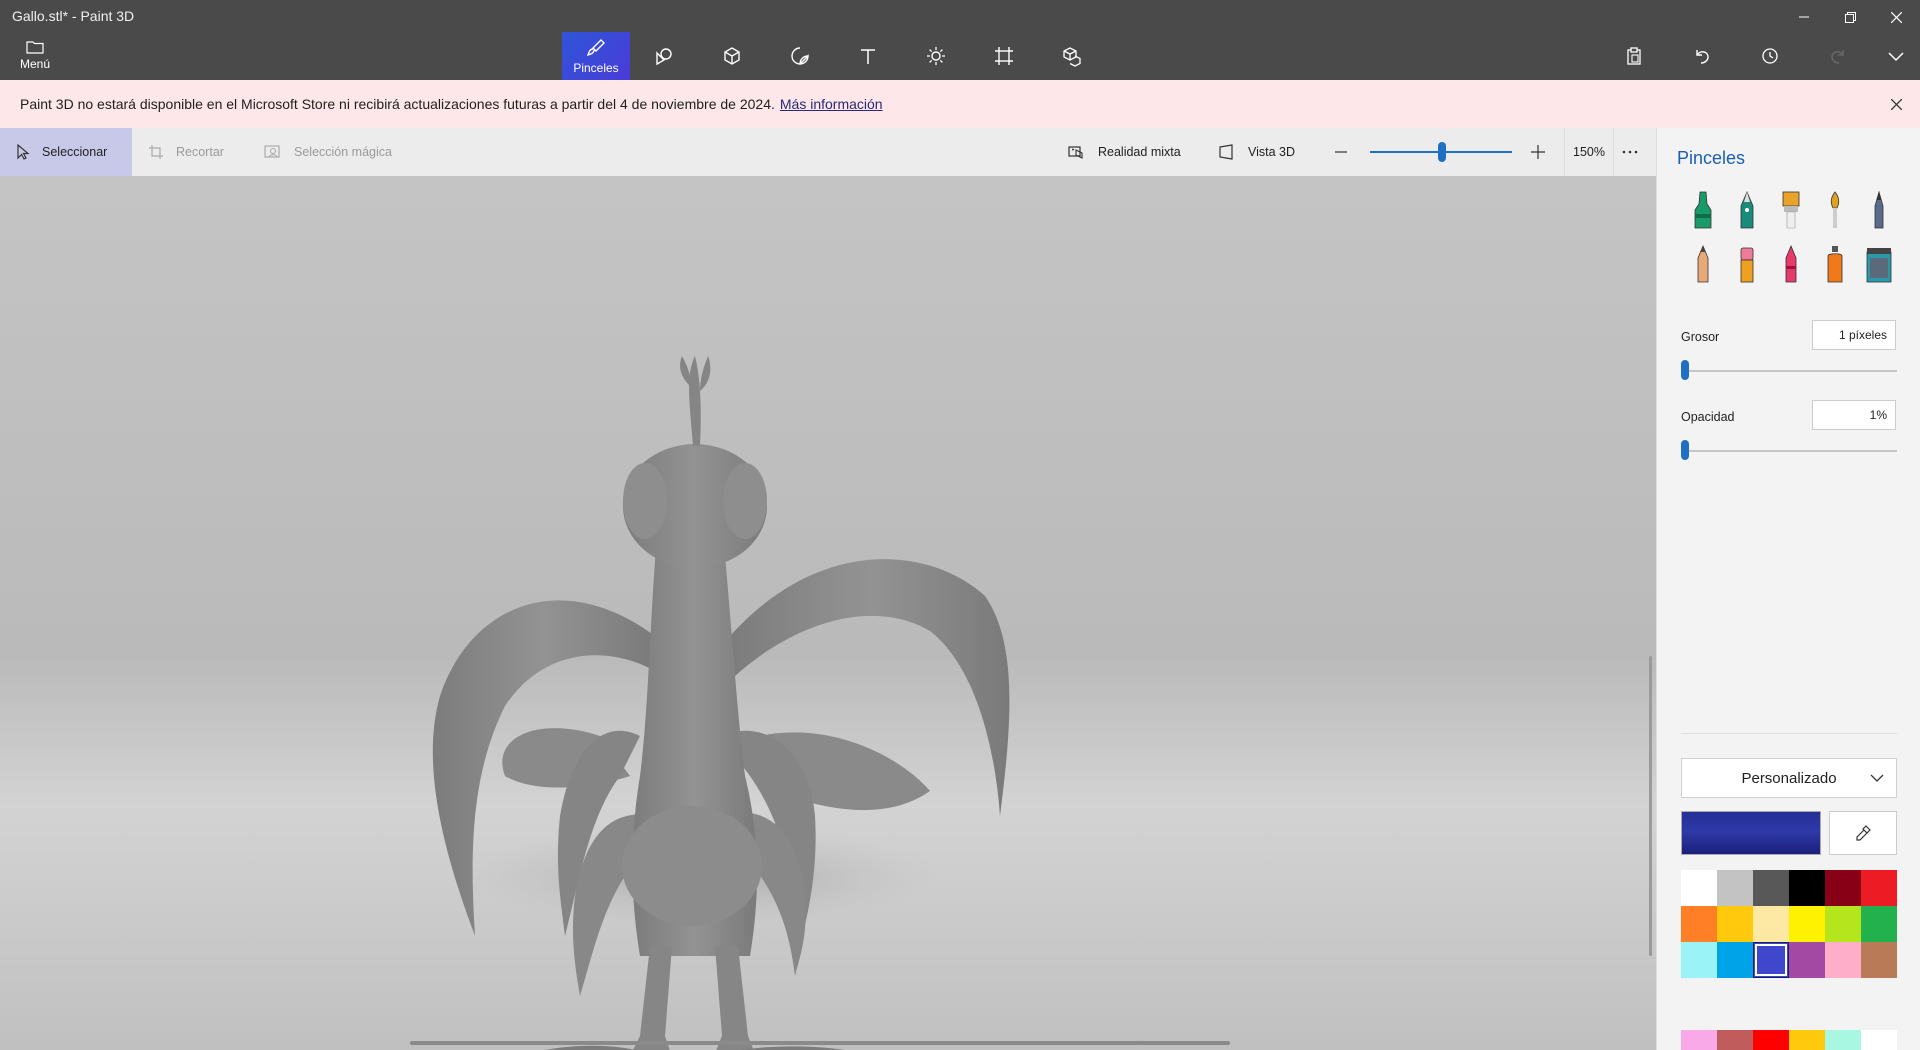  Describe the element at coordinates (1791, 264) in the screenshot. I see `brush-crayon` at that location.